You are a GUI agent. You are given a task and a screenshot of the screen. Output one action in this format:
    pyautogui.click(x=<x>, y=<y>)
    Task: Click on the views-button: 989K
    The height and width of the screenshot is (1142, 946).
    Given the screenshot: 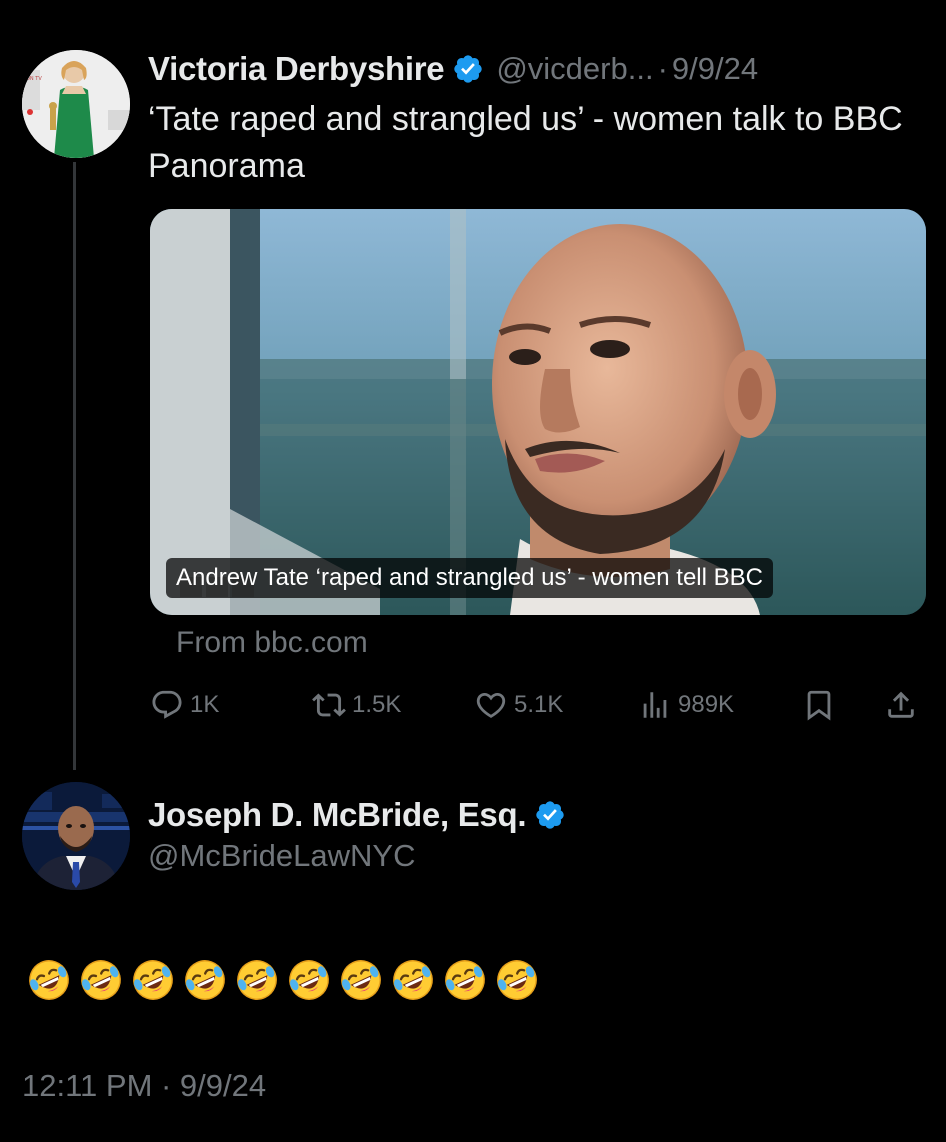 What is the action you would take?
    pyautogui.click(x=686, y=705)
    